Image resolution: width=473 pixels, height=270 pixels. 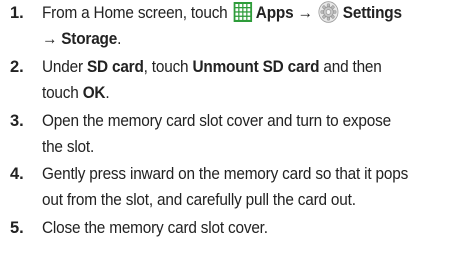 I want to click on step-text: Close the memory card slot cover., so click(x=241, y=228).